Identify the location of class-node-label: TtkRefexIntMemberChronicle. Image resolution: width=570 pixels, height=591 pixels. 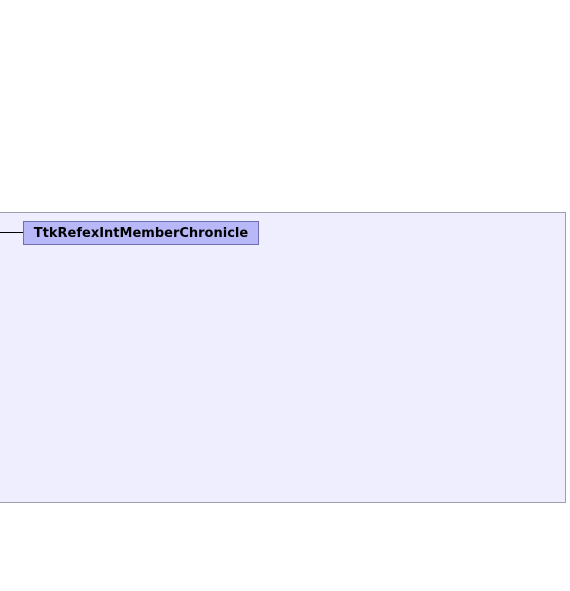
(141, 233).